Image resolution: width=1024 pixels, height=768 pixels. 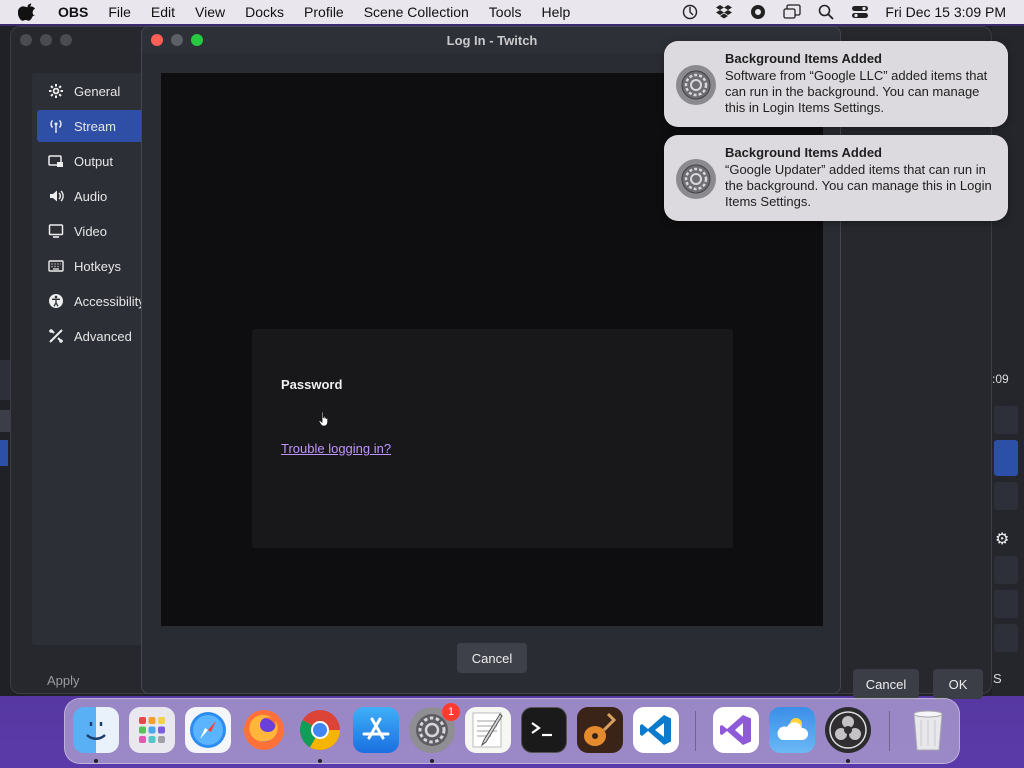 What do you see at coordinates (56, 301) in the screenshot?
I see `accessibility-icon` at bounding box center [56, 301].